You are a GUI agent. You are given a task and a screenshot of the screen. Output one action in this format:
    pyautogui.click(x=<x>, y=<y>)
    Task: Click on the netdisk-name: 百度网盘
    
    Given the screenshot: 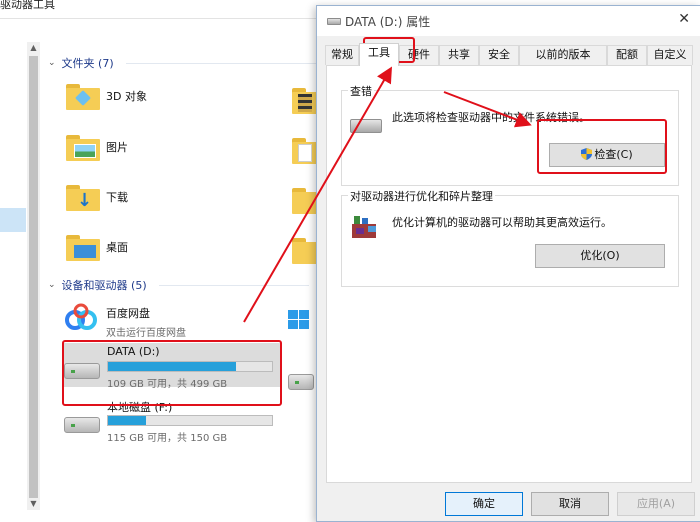 What is the action you would take?
    pyautogui.click(x=128, y=313)
    